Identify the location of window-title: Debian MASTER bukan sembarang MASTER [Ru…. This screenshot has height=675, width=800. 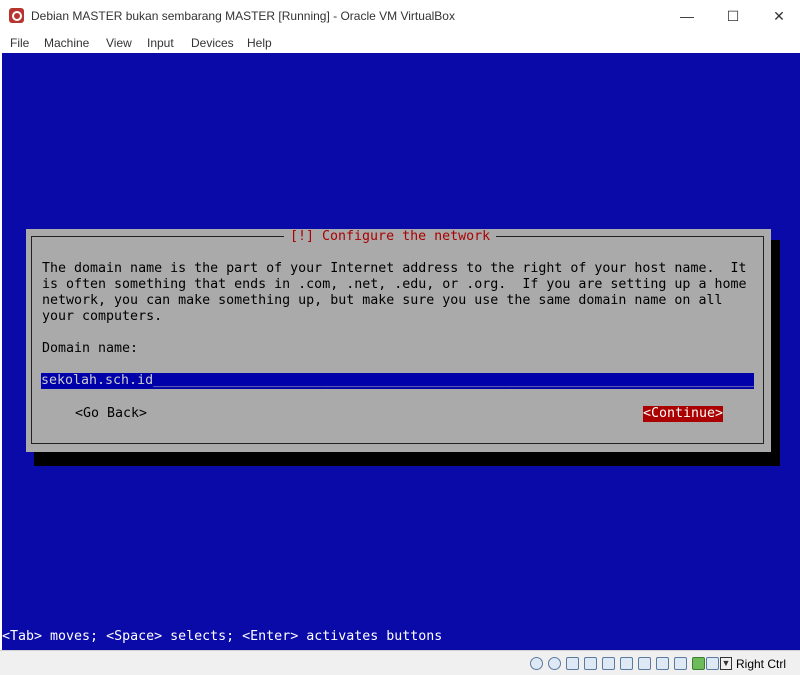
(243, 16).